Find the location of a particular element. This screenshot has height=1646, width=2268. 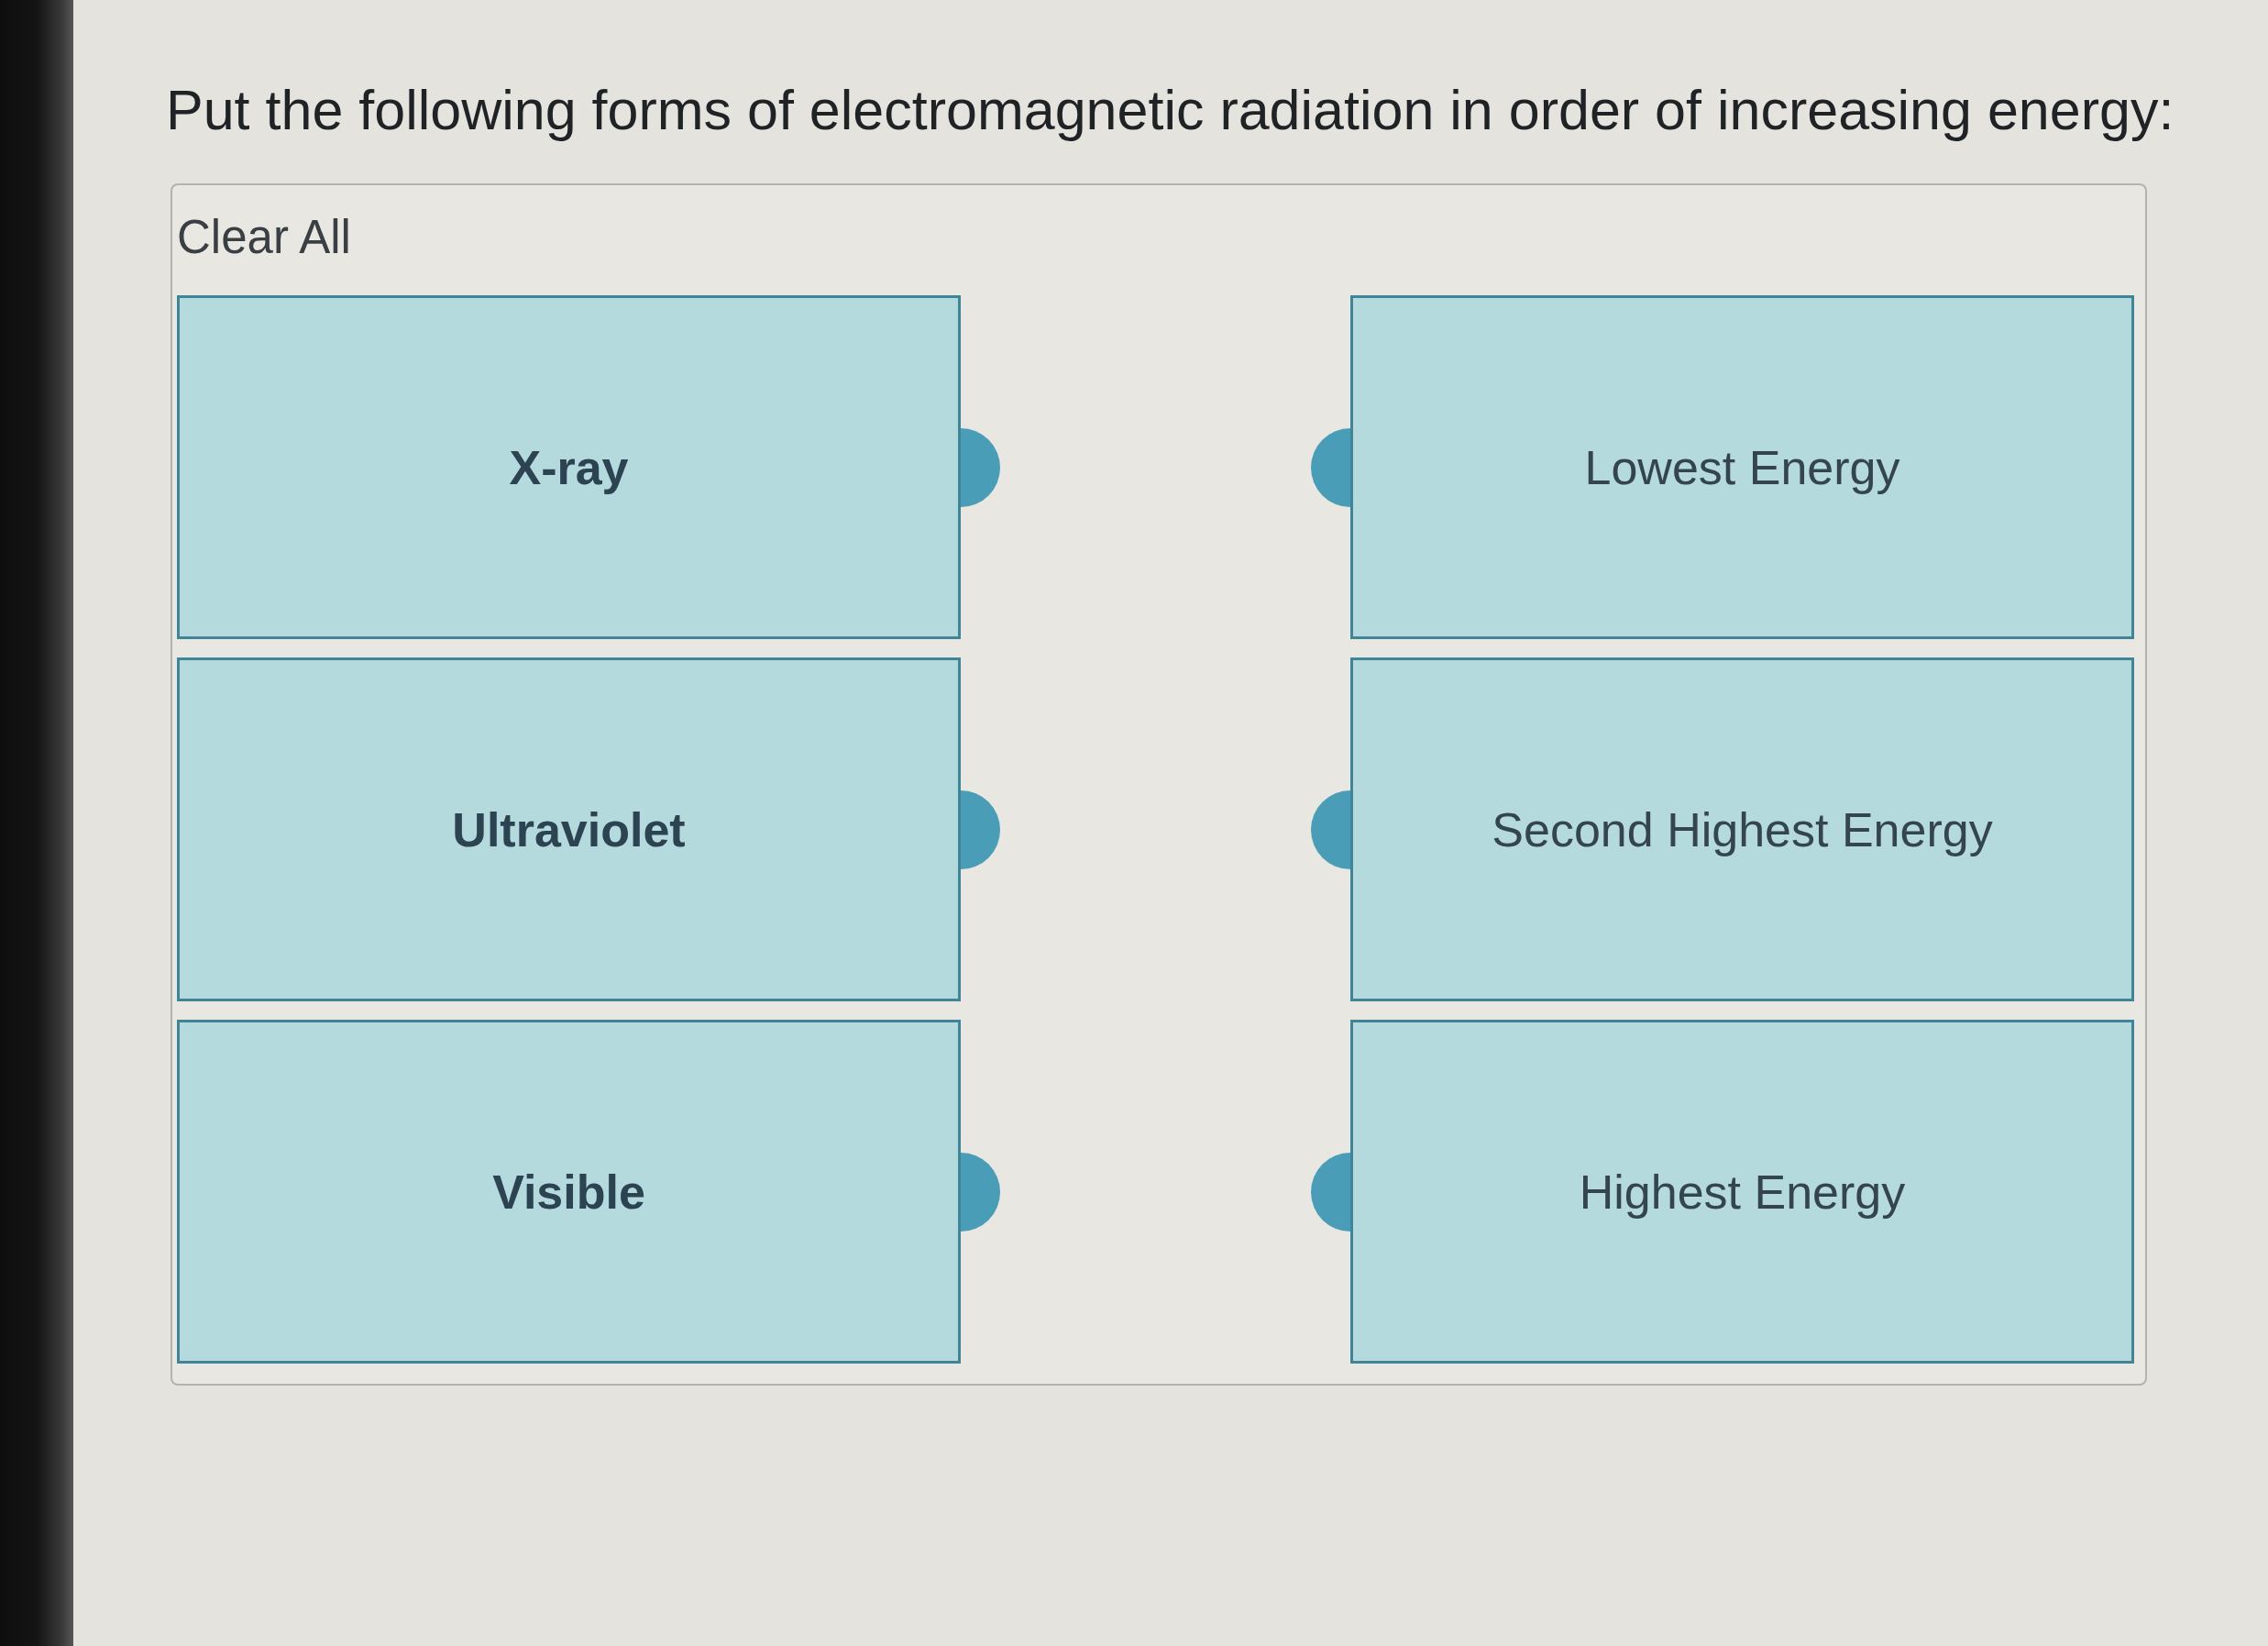

question-text: Put the following forms of electromagnetic radiation in order of increasing energy: is located at coordinates (1170, 111).